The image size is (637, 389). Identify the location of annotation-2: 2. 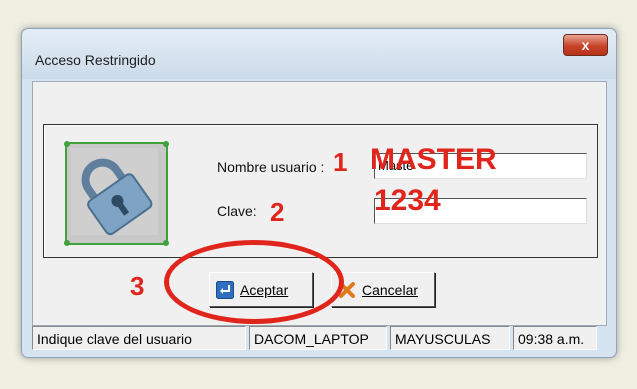
(277, 212).